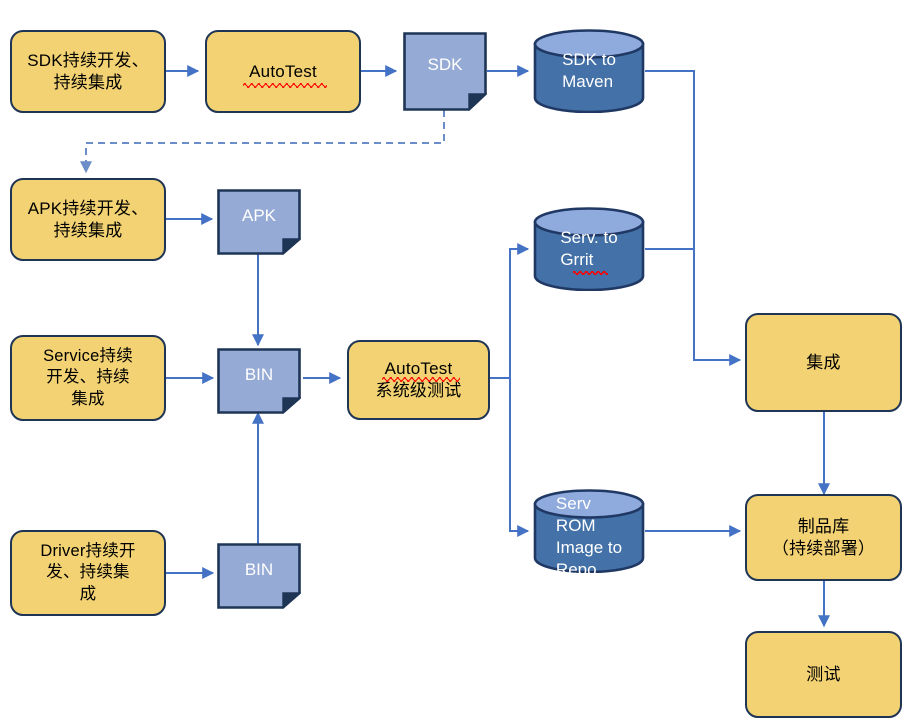 This screenshot has height=728, width=912. What do you see at coordinates (519, 457) in the screenshot?
I see `edge-autotestsys-rom` at bounding box center [519, 457].